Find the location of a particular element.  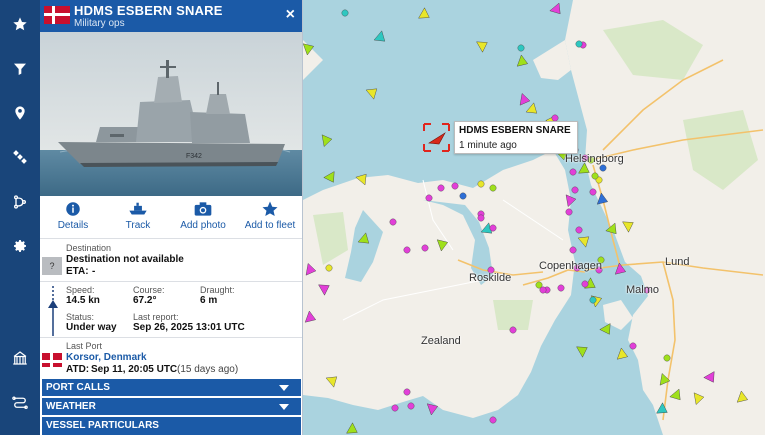

map-label-helsingborg: Helsingborg is located at coordinates (594, 159).